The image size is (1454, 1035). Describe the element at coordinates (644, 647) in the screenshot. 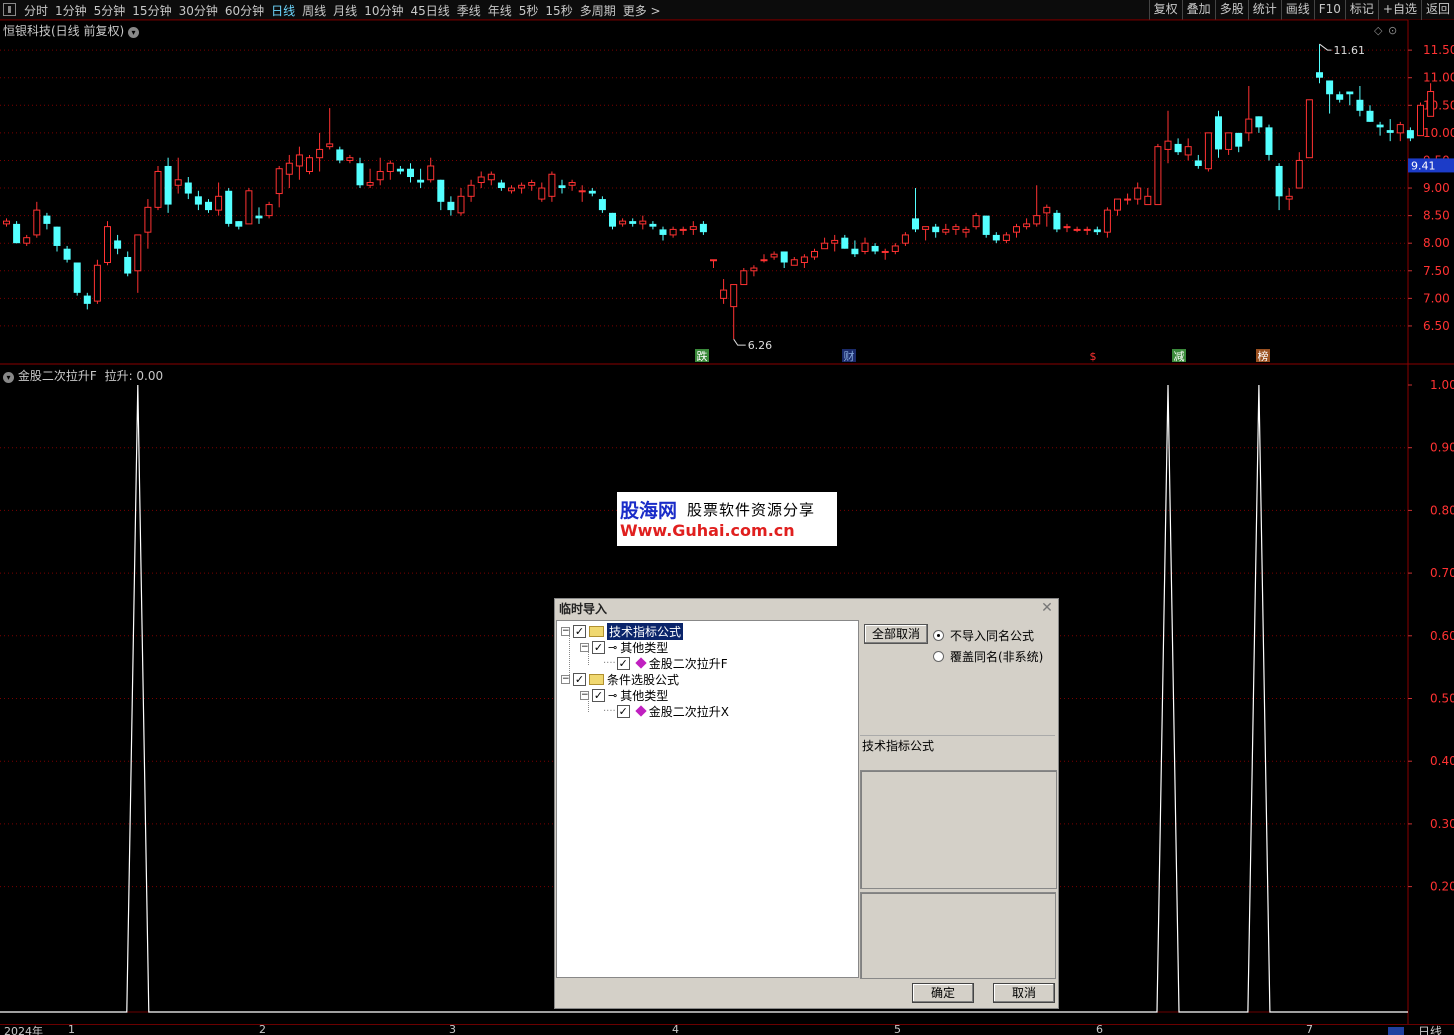

I see `tree-node-label: 其他类型` at that location.